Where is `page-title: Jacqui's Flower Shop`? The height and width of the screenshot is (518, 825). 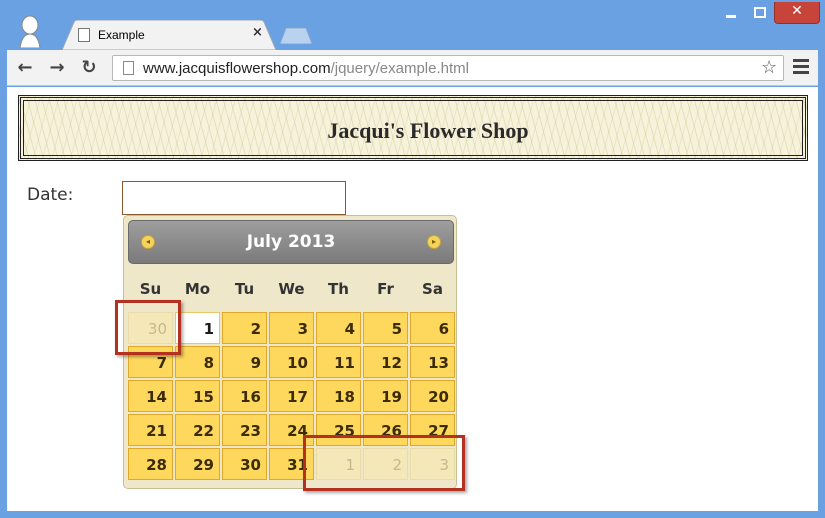 page-title: Jacqui's Flower Shop is located at coordinates (428, 130).